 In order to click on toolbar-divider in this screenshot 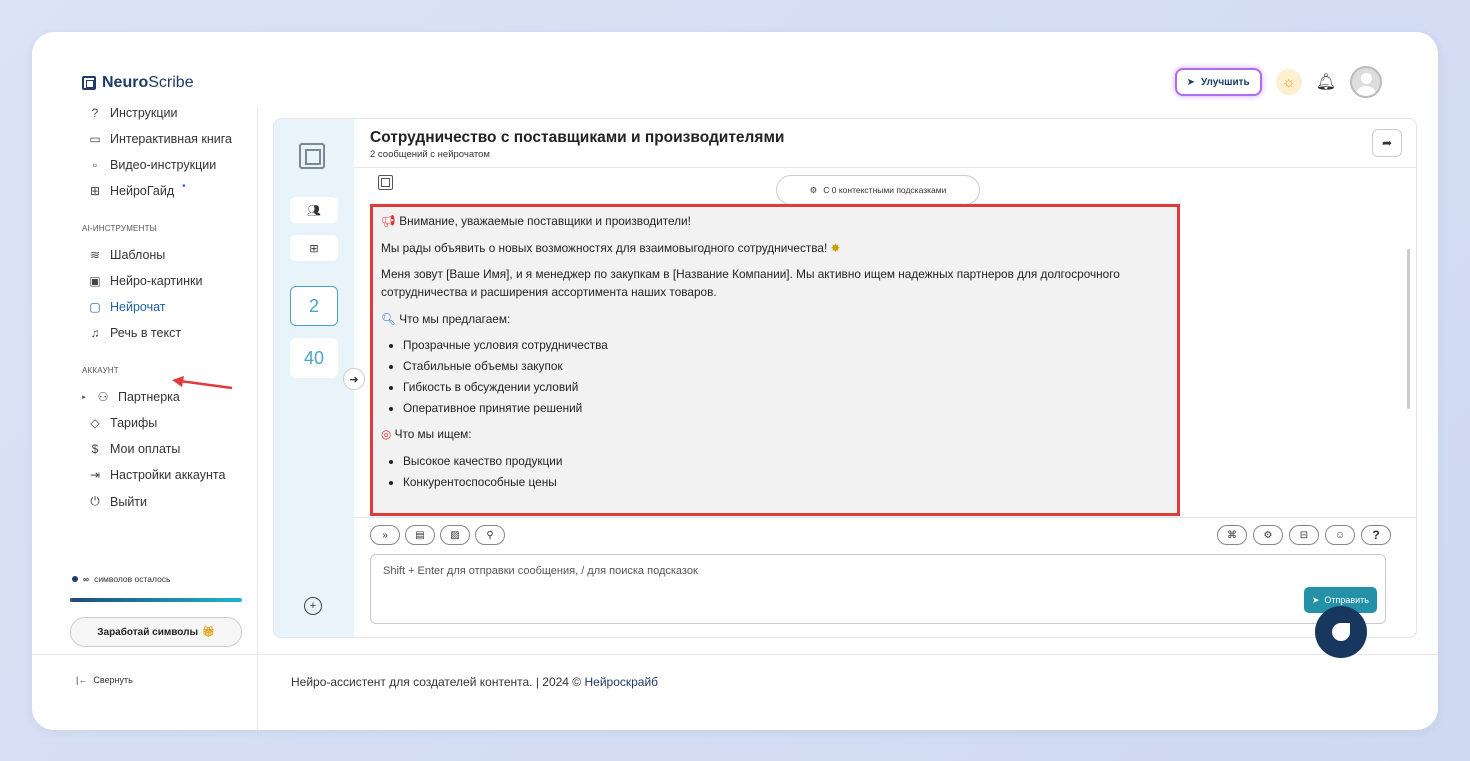, I will do `click(885, 517)`.